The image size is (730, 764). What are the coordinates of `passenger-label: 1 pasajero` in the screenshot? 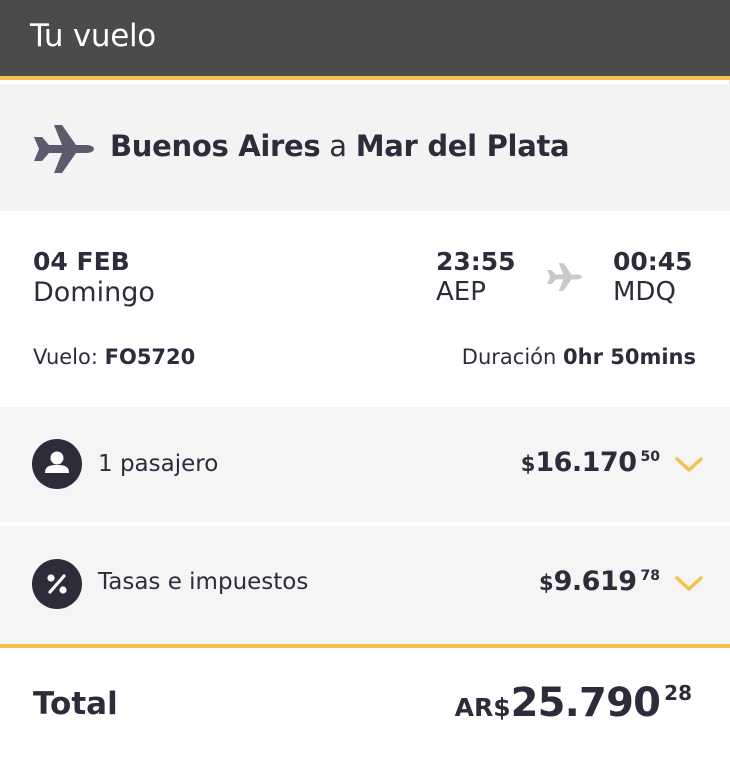 It's located at (158, 464).